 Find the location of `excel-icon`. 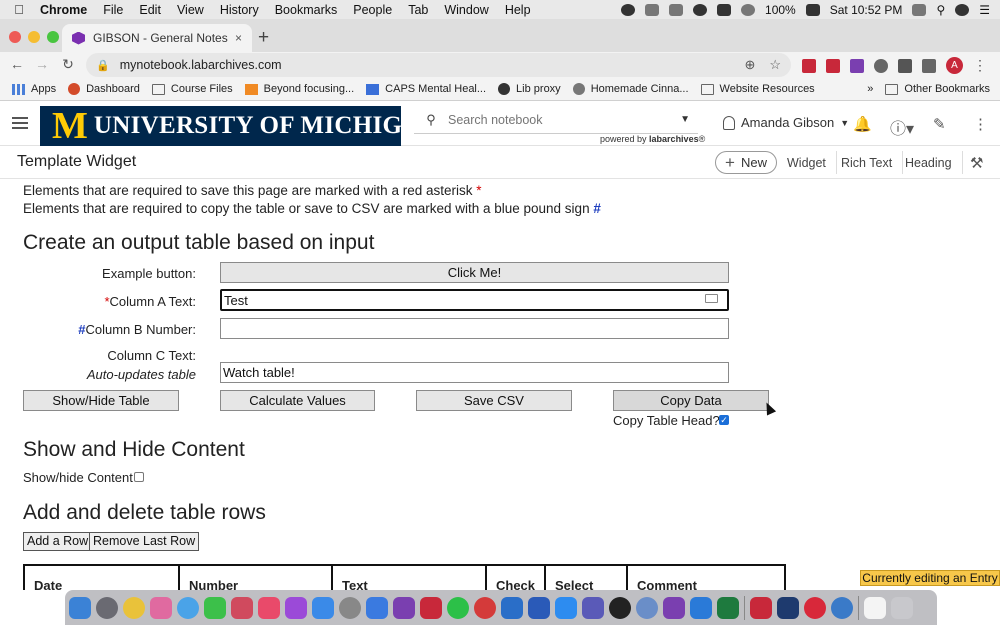

excel-icon is located at coordinates (728, 607).